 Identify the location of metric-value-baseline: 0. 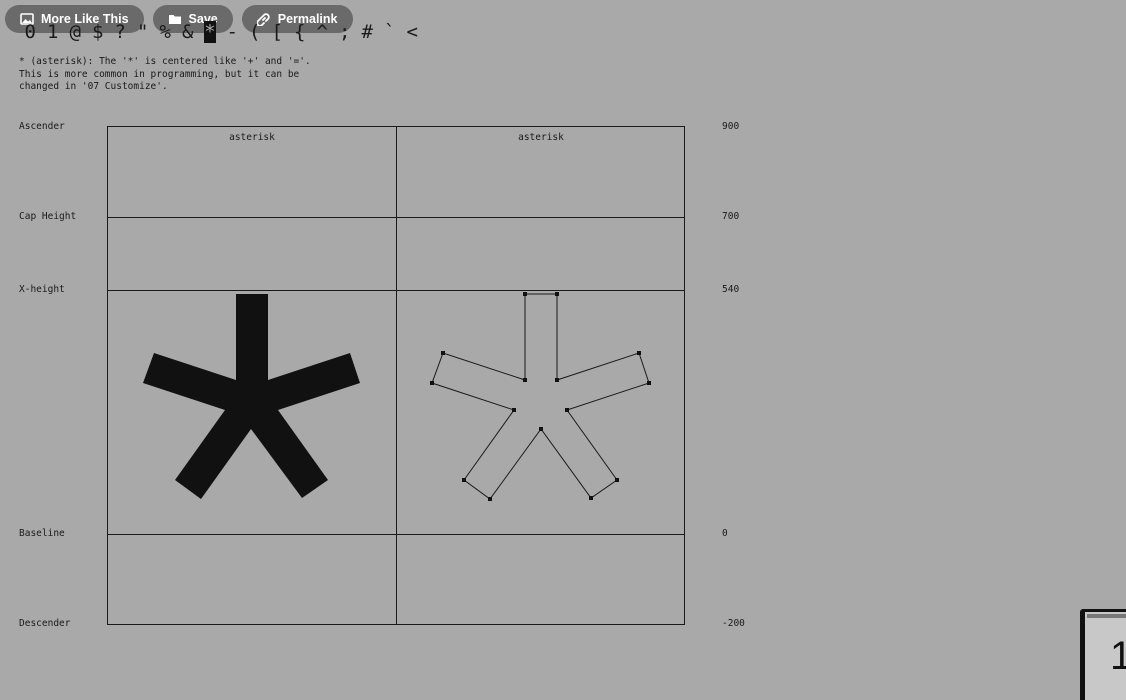
(725, 533).